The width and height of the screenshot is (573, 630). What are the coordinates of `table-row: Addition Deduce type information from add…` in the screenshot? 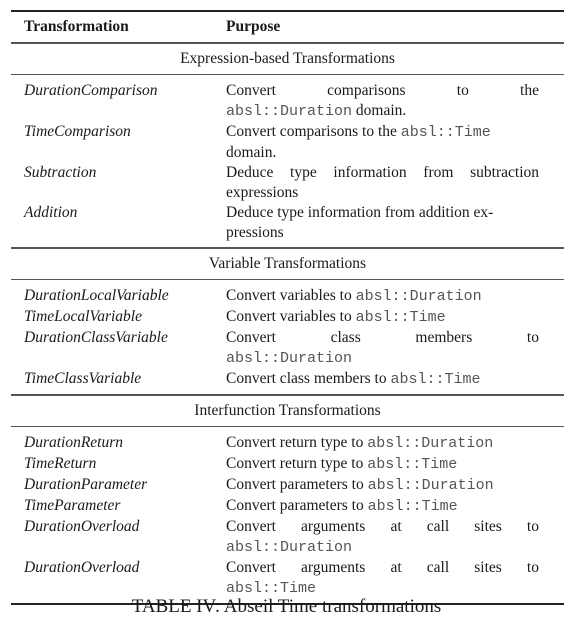 It's located at (287, 223).